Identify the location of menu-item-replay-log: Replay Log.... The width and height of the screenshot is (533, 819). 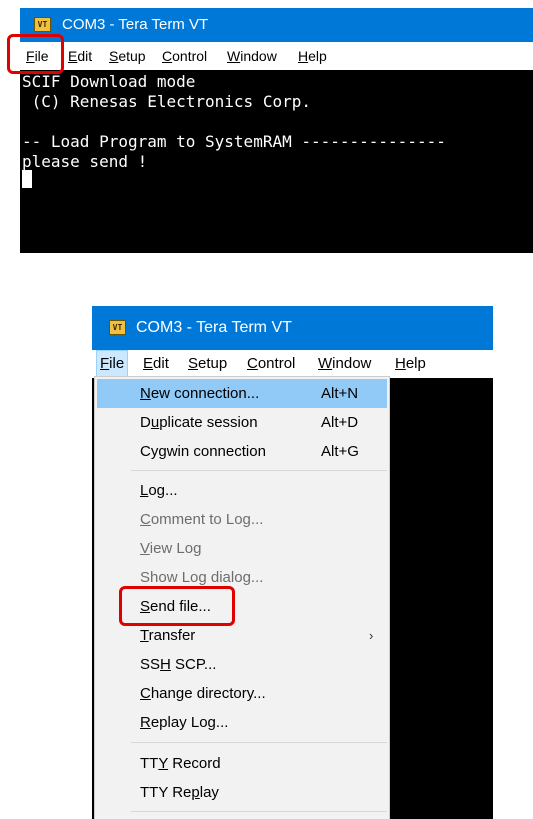
(242, 722).